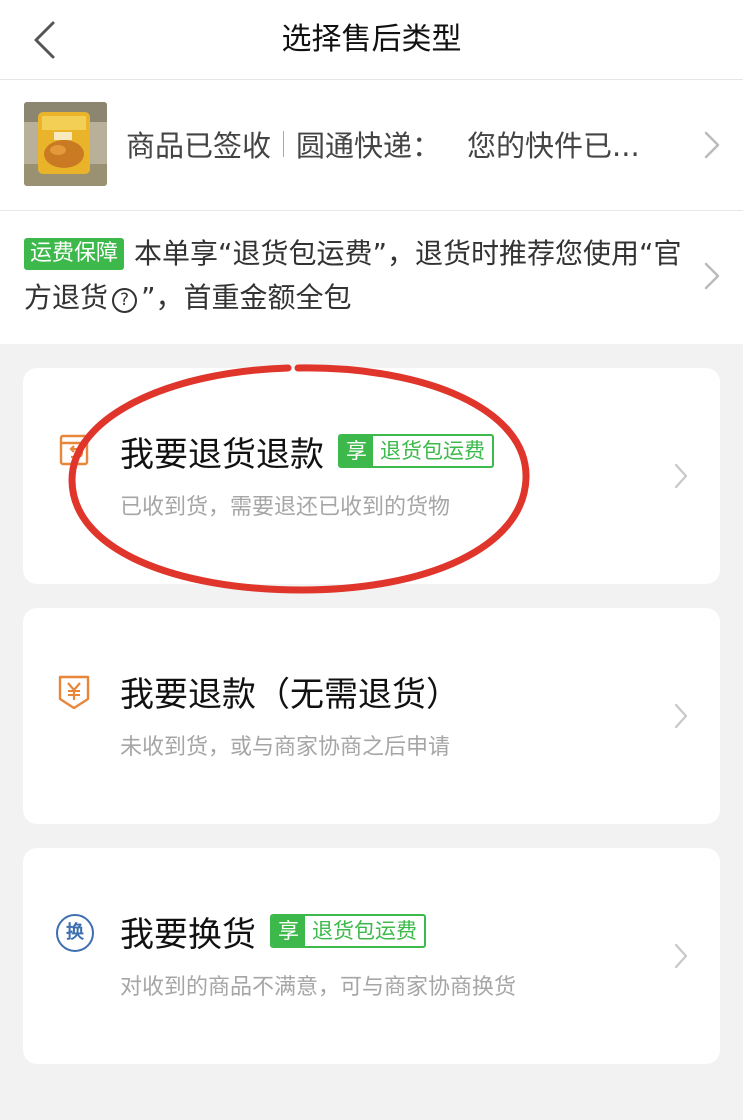 Image resolution: width=743 pixels, height=1120 pixels. What do you see at coordinates (65, 144) in the screenshot?
I see `product-thumbnail` at bounding box center [65, 144].